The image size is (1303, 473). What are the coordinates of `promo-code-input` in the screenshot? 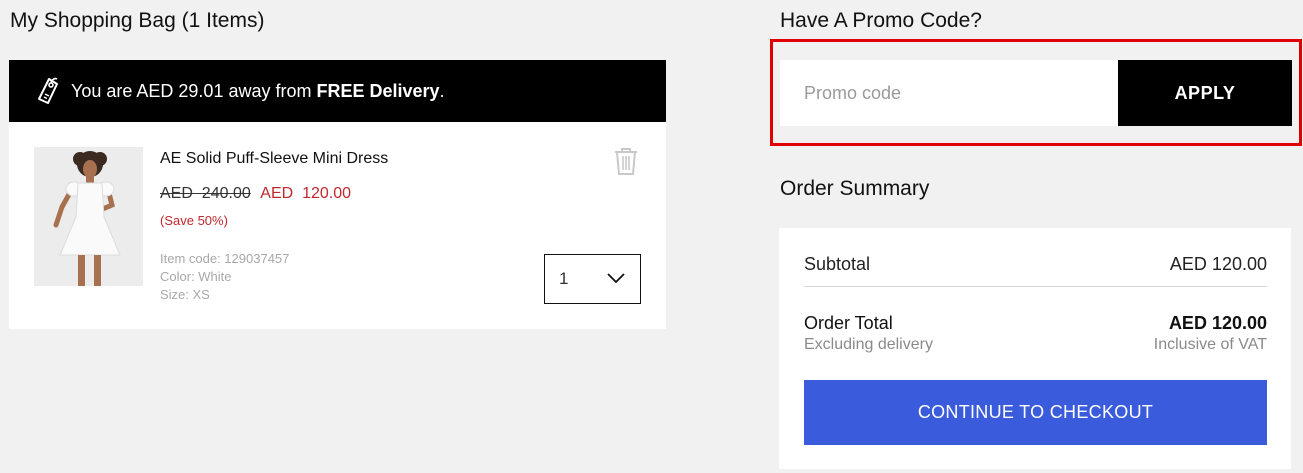 It's located at (949, 93).